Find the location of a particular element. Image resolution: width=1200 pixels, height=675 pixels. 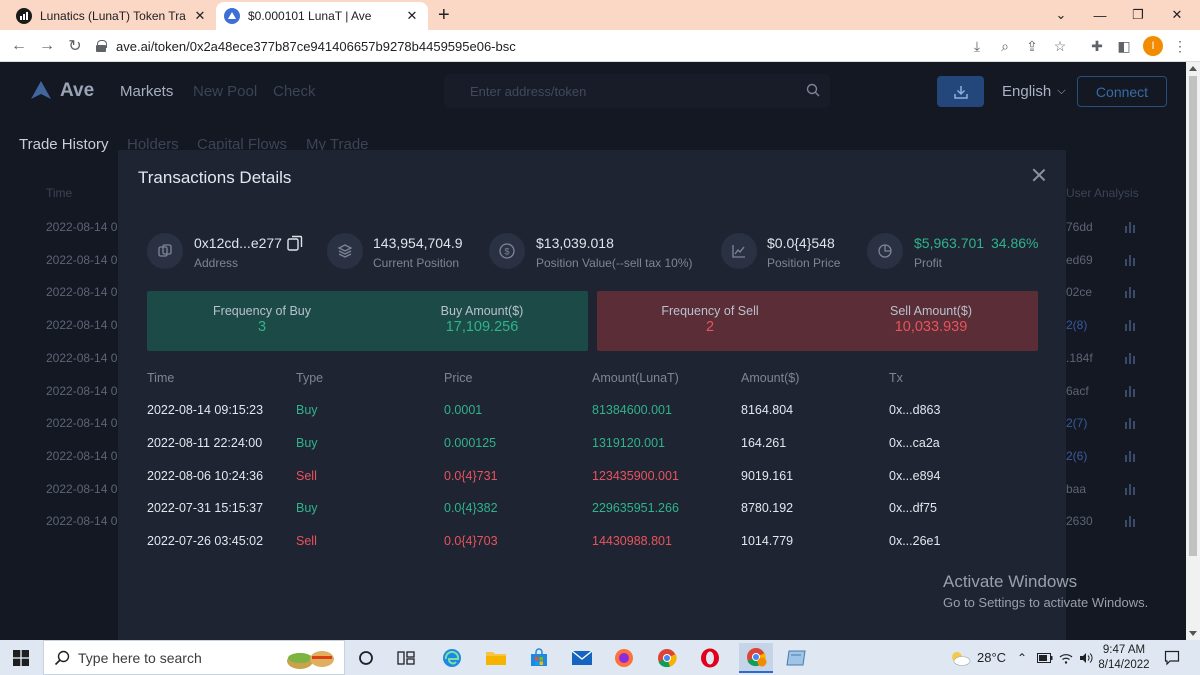

install-app-icon: ⤓ is located at coordinates (977, 46).